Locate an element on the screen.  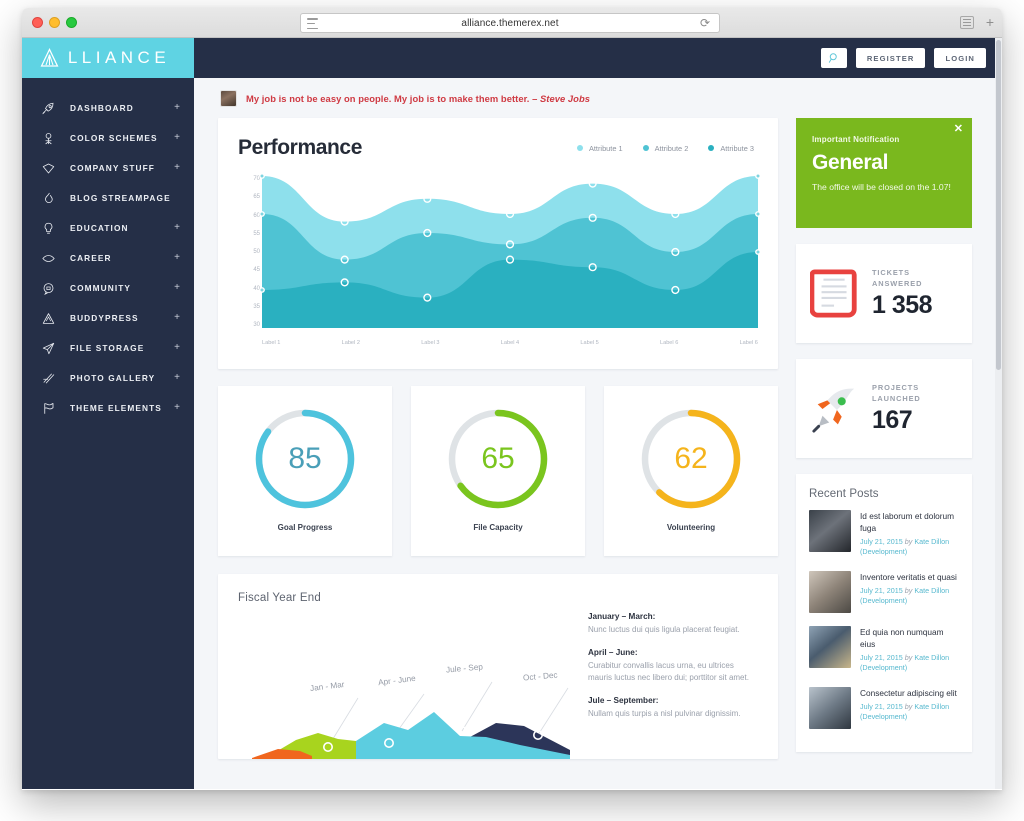
gauge-ring: 85 is located at coordinates (305, 459).